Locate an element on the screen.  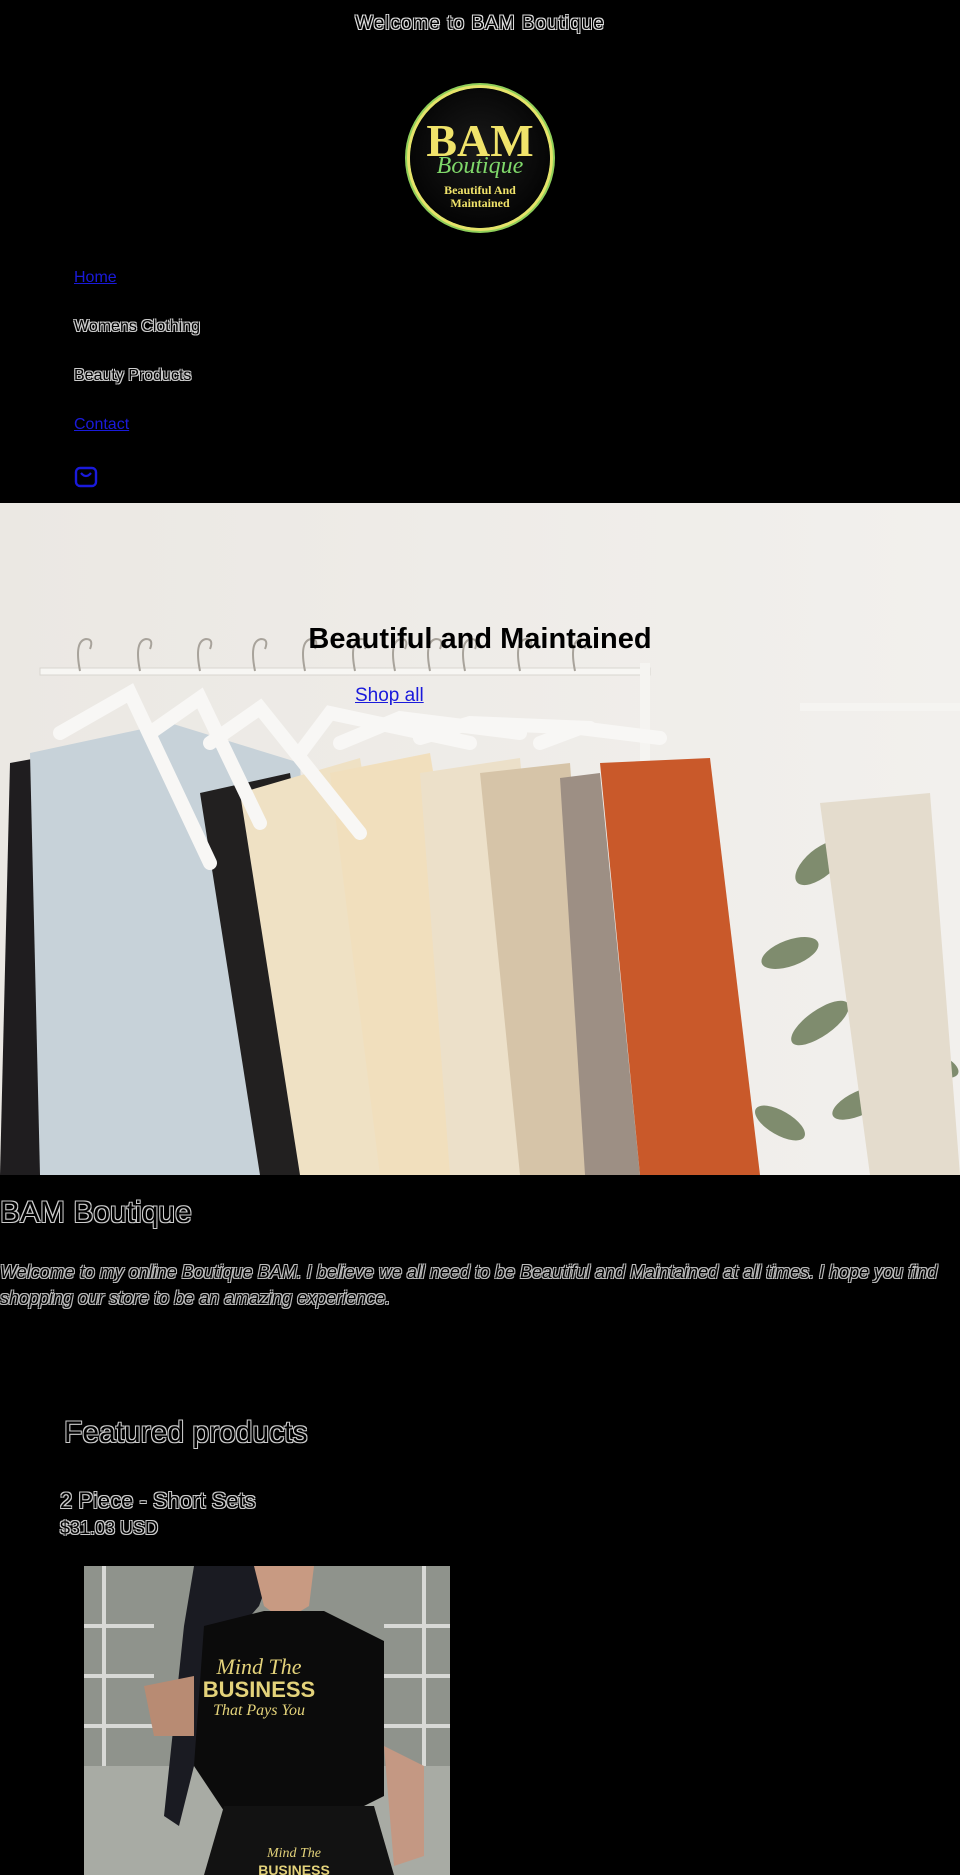
shirt-graphic: Mind The BUSINESS That Pays You is located at coordinates (259, 1688).